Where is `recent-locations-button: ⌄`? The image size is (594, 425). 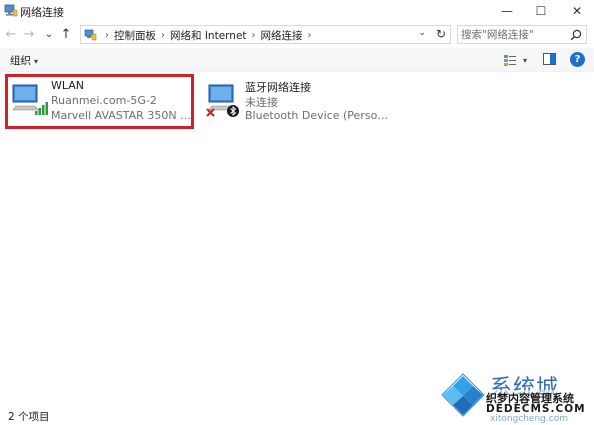 recent-locations-button: ⌄ is located at coordinates (49, 34).